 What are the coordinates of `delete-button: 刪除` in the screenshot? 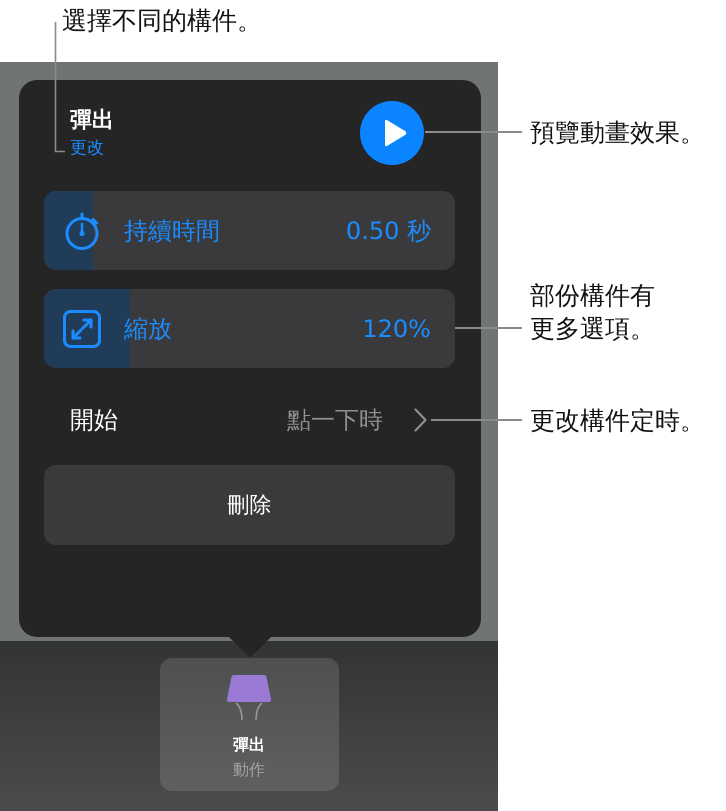 It's located at (249, 505).